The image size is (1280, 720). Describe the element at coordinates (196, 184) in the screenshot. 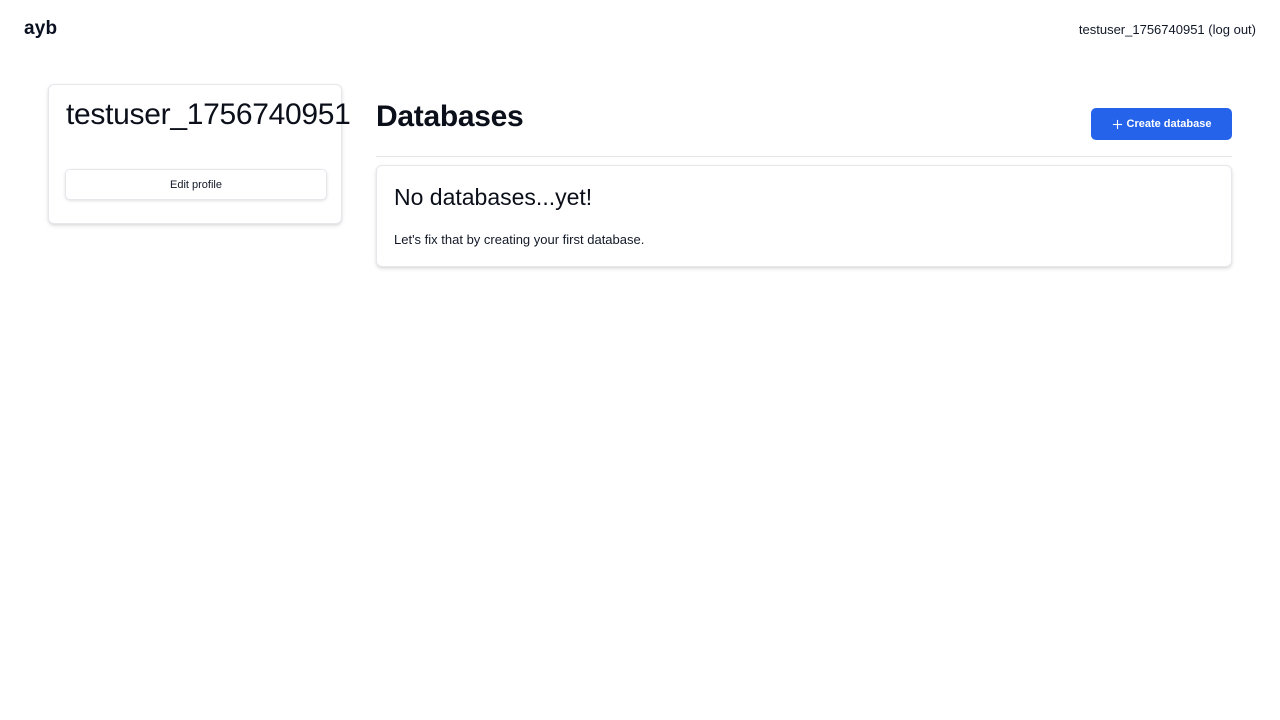

I see `edit-profile-button: Edit profile` at that location.